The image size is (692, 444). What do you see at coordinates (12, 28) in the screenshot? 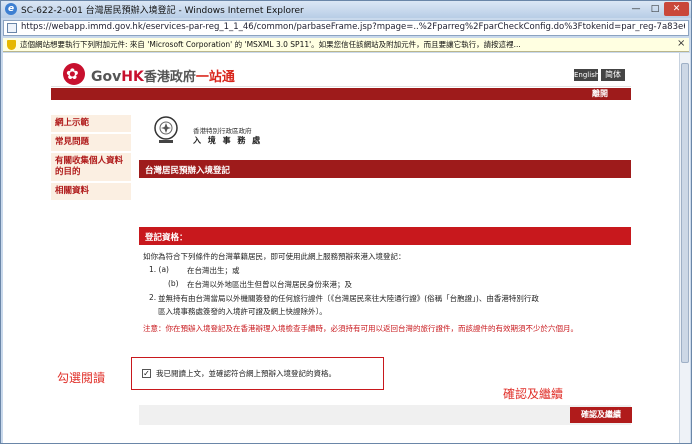
I see `page-icon` at bounding box center [12, 28].